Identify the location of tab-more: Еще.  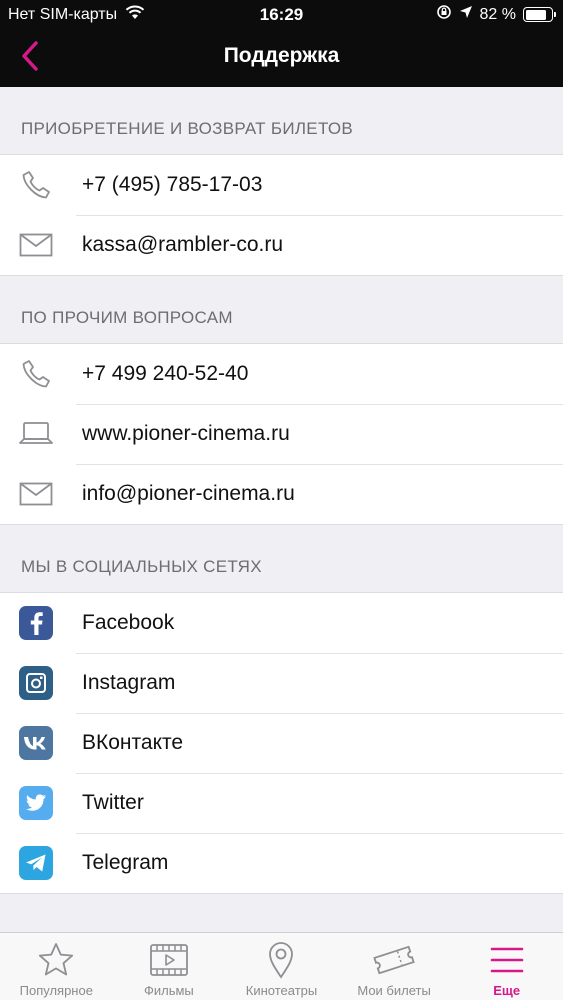
(506, 966).